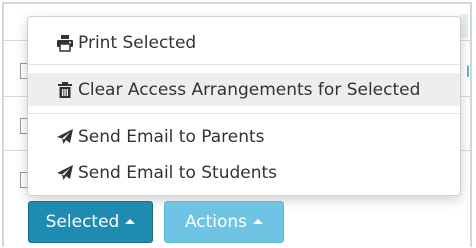 The width and height of the screenshot is (476, 248). I want to click on menu-item-send-email-parents: Send Email to Parents, so click(244, 136).